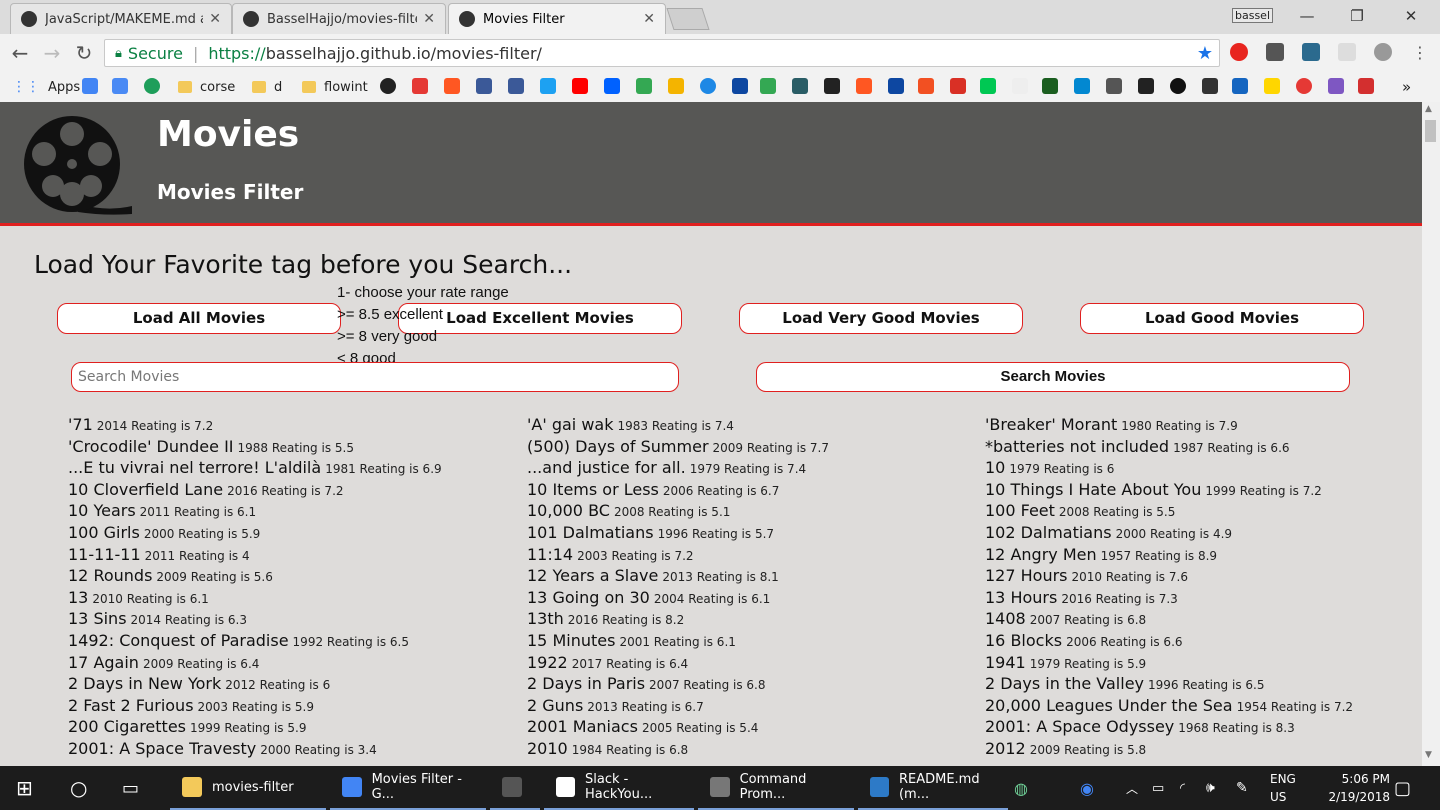 The height and width of the screenshot is (810, 1440). I want to click on movie-item: 1408 2007 Reating is 6.8, so click(1203, 619).